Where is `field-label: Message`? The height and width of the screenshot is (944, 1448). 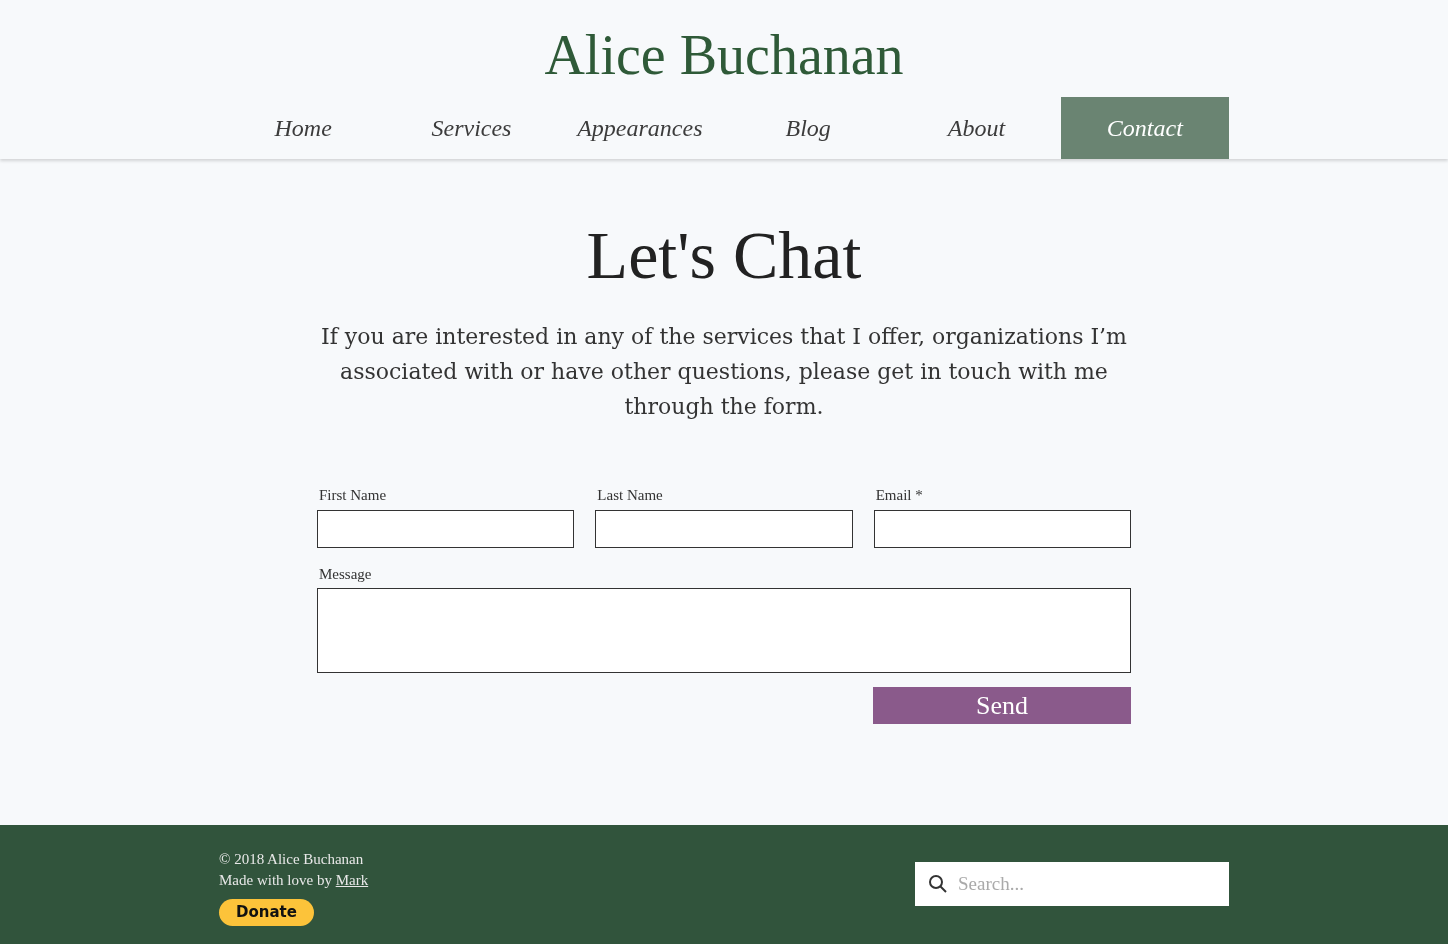 field-label: Message is located at coordinates (346, 574).